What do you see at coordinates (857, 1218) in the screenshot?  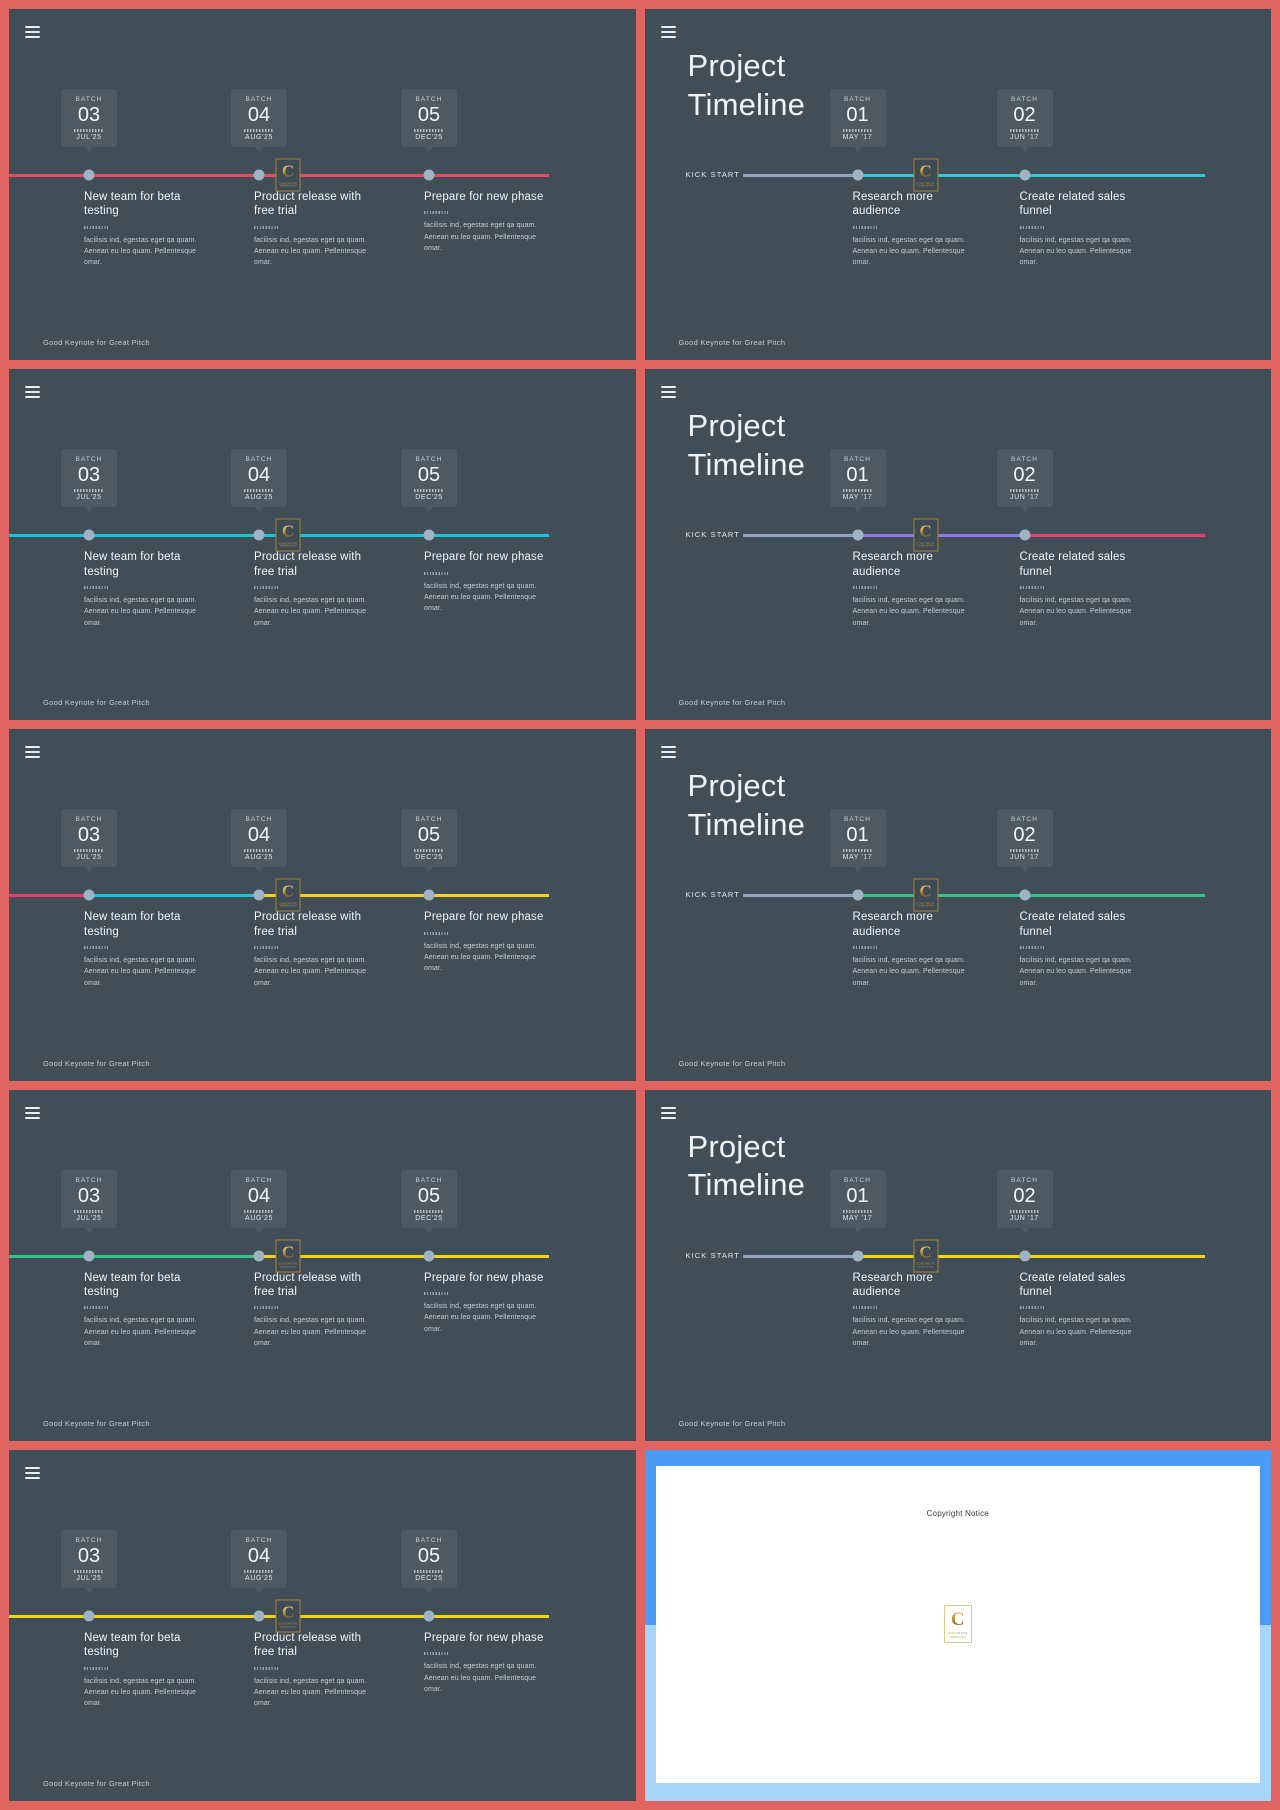 I see `batch-card-month: MAY '17` at bounding box center [857, 1218].